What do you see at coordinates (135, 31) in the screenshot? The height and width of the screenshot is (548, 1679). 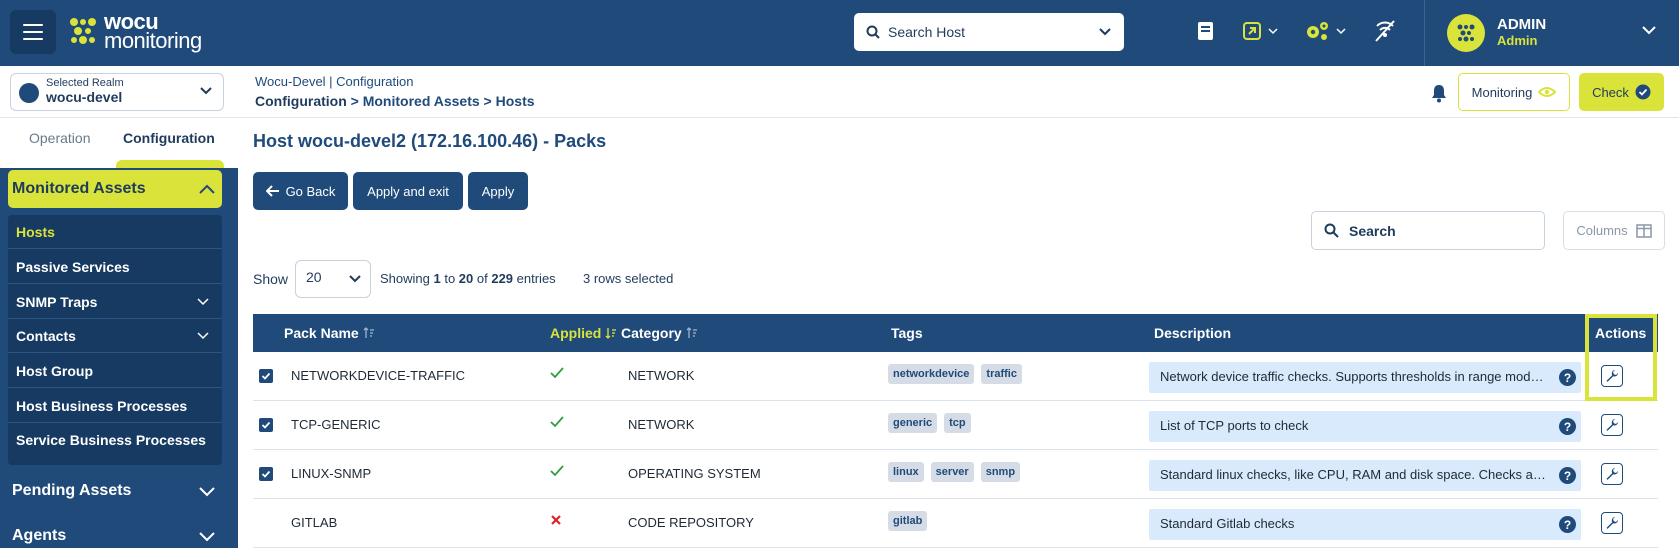 I see `logo: wocu monitoring` at bounding box center [135, 31].